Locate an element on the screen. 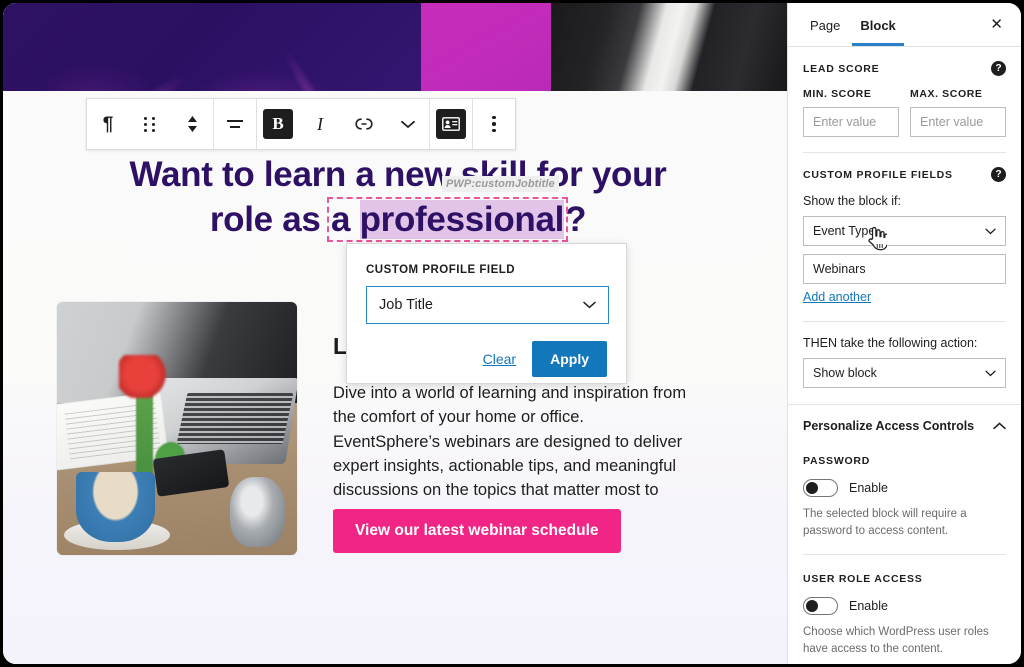 This screenshot has width=1024, height=667. italic-button: I is located at coordinates (320, 124).